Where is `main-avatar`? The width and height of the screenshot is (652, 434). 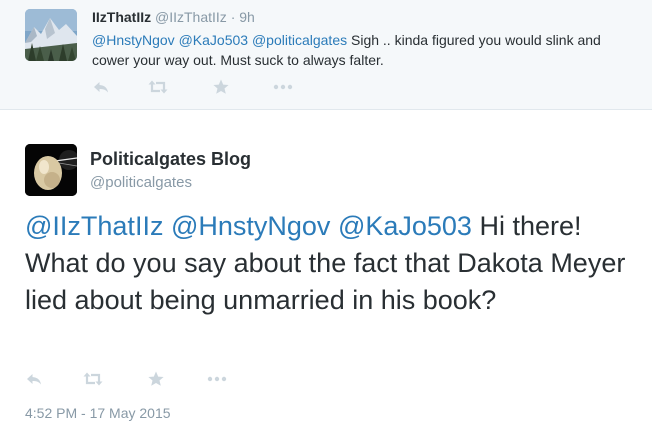
main-avatar is located at coordinates (51, 170).